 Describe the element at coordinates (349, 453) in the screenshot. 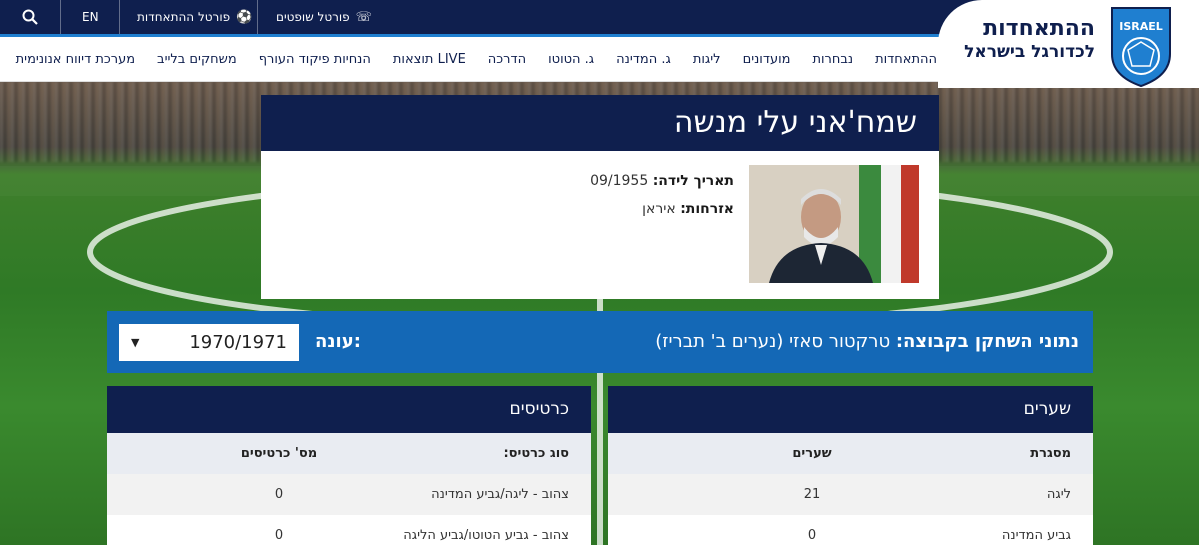

I see `cards-table-header: סוג כרטיס: מס' כרטיסים` at that location.